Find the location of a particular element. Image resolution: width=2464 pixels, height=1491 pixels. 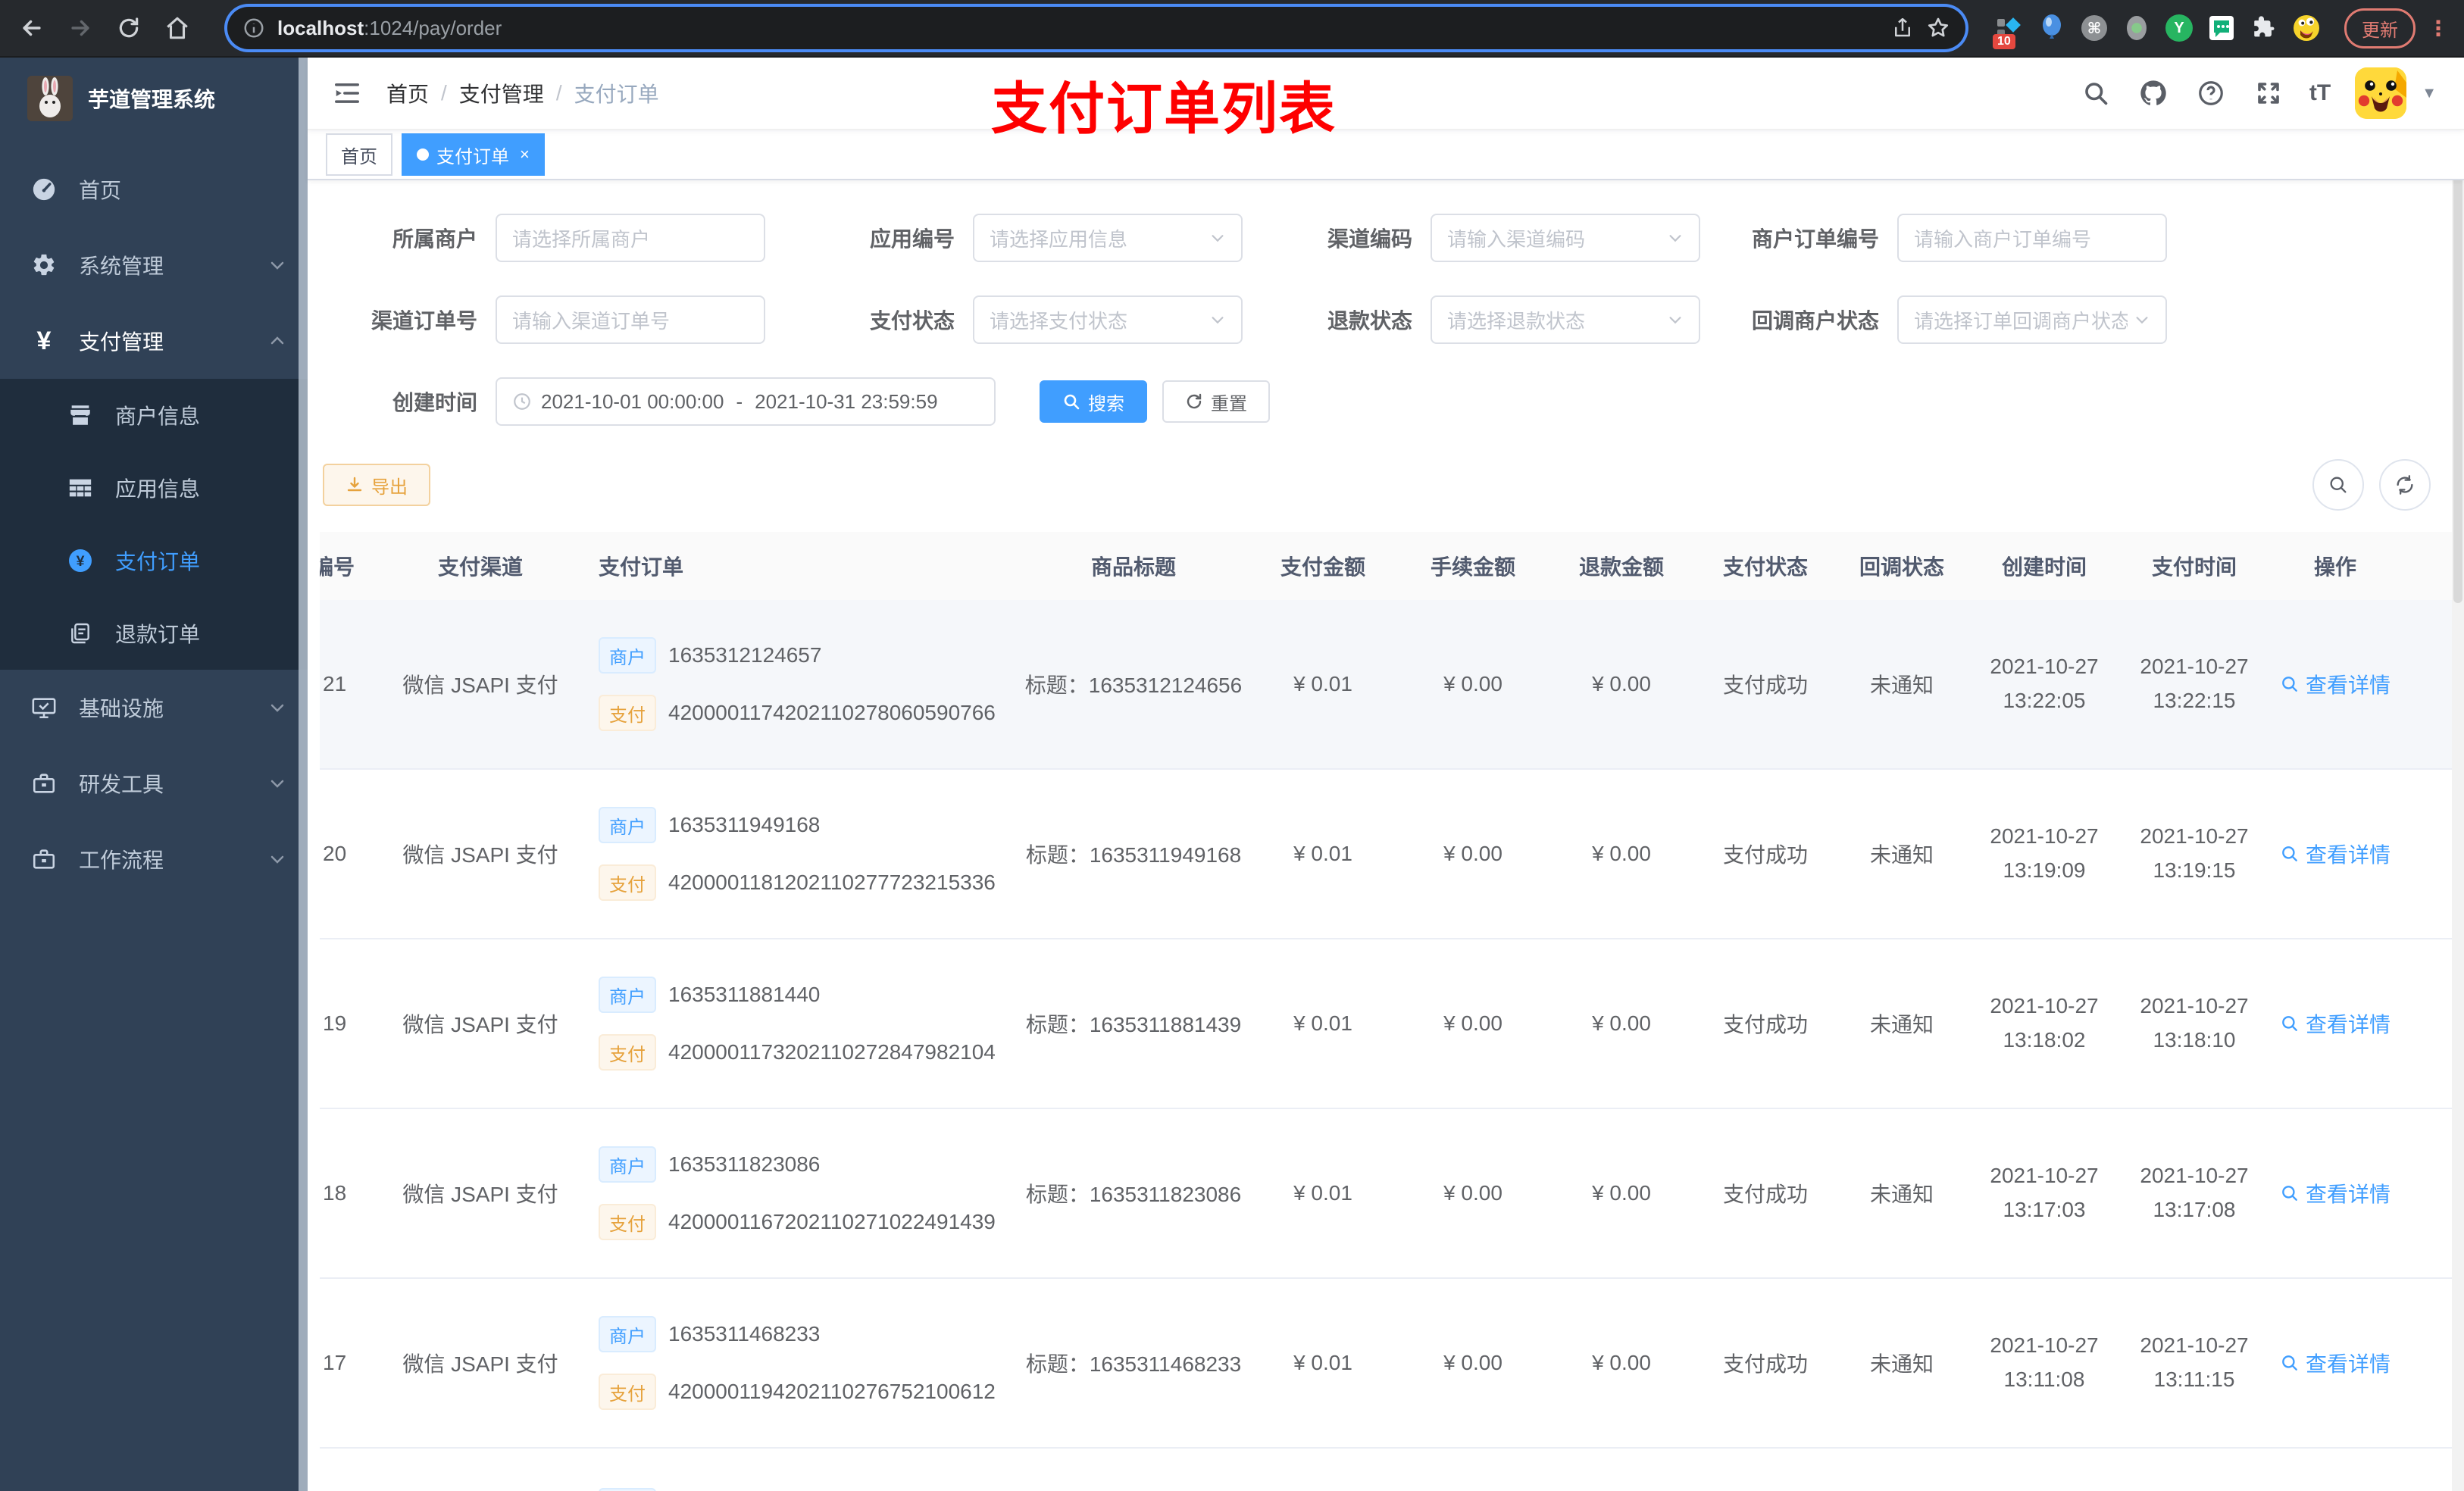

toggle-search-button is located at coordinates (2338, 485).